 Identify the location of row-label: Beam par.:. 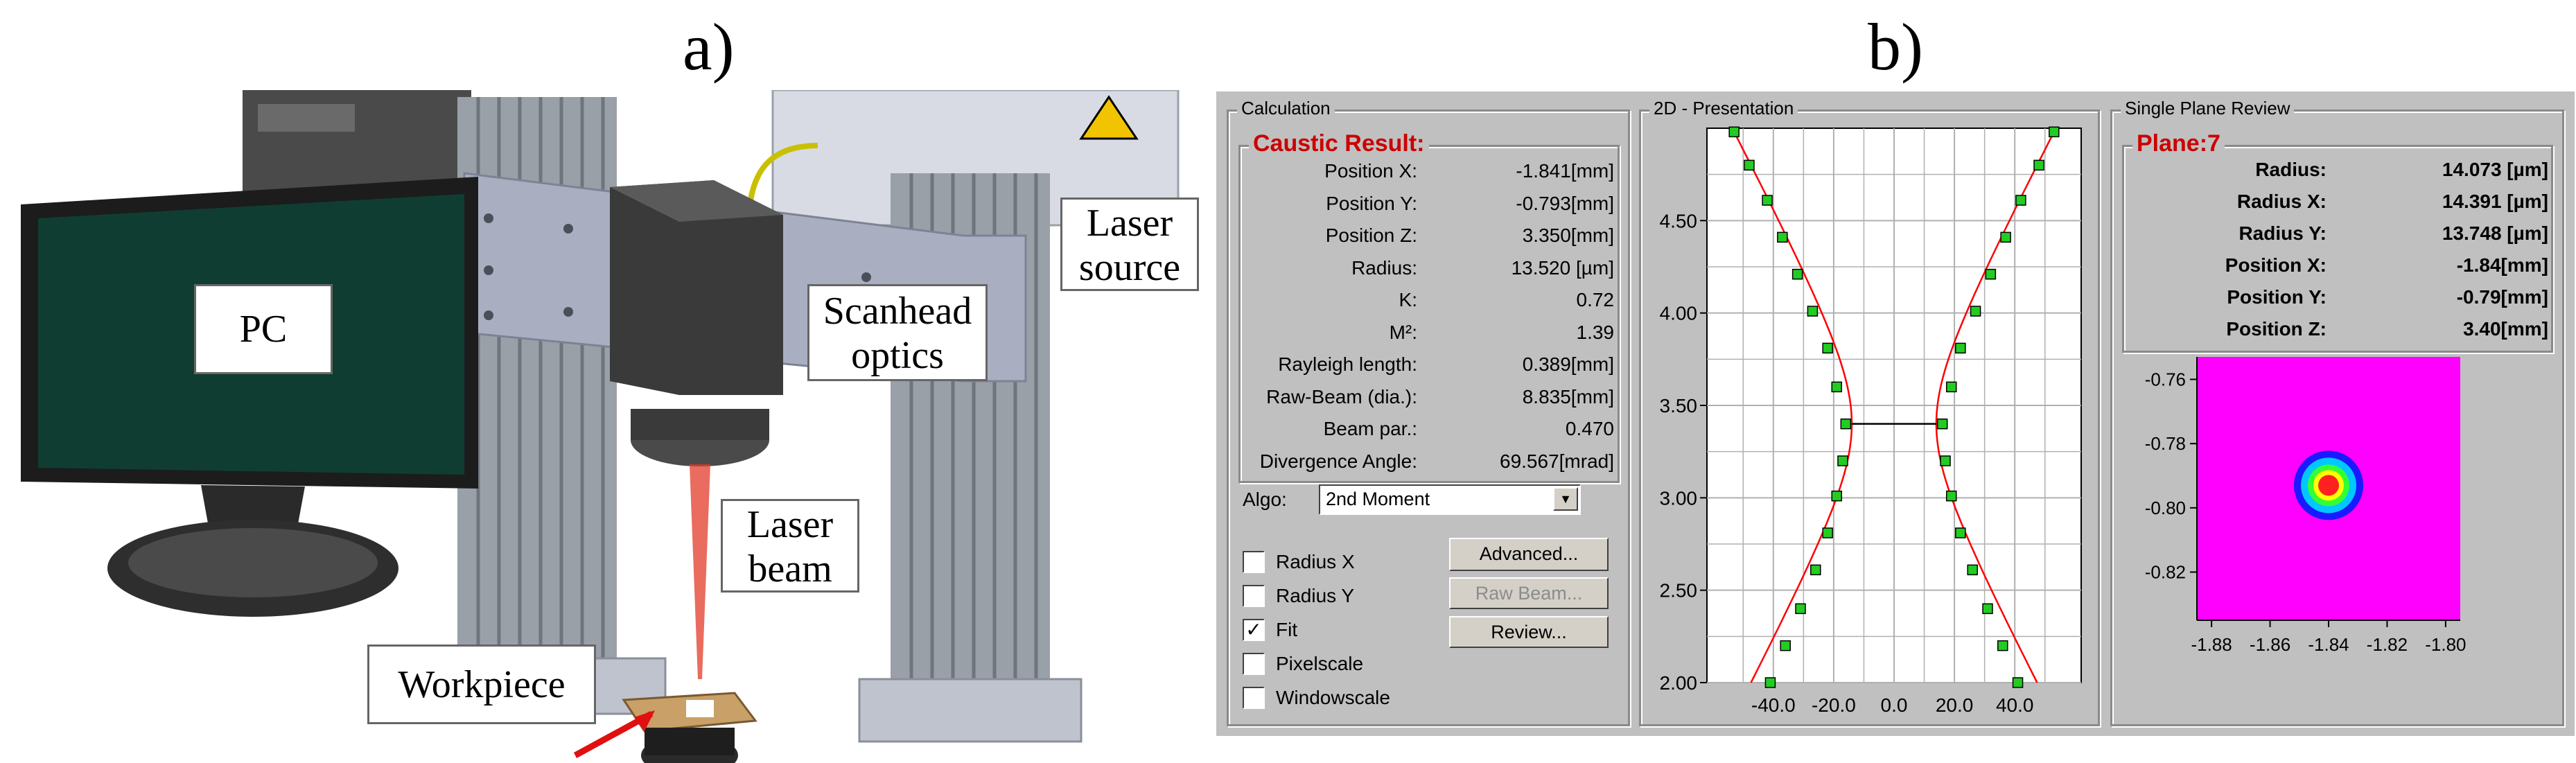
(1370, 428).